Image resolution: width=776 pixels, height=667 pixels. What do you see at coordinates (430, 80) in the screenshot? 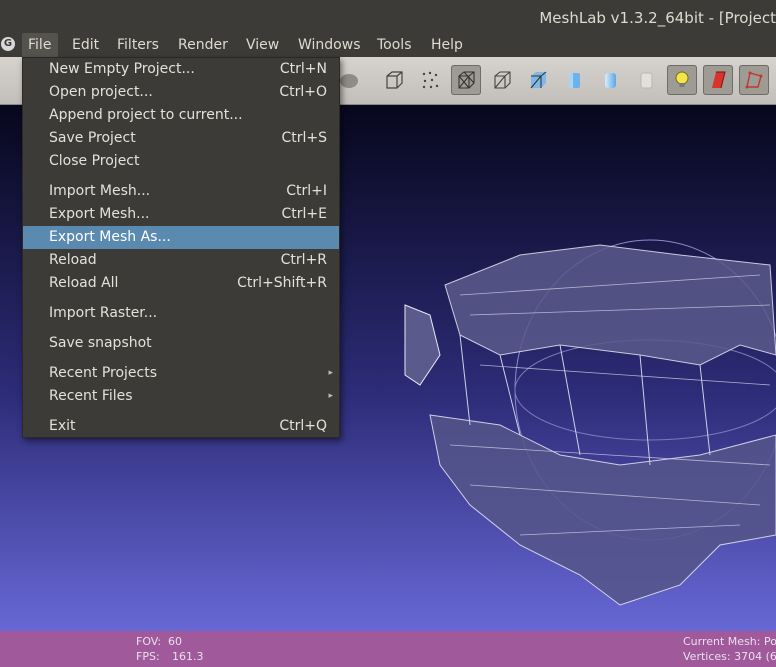
I see `points-icon` at bounding box center [430, 80].